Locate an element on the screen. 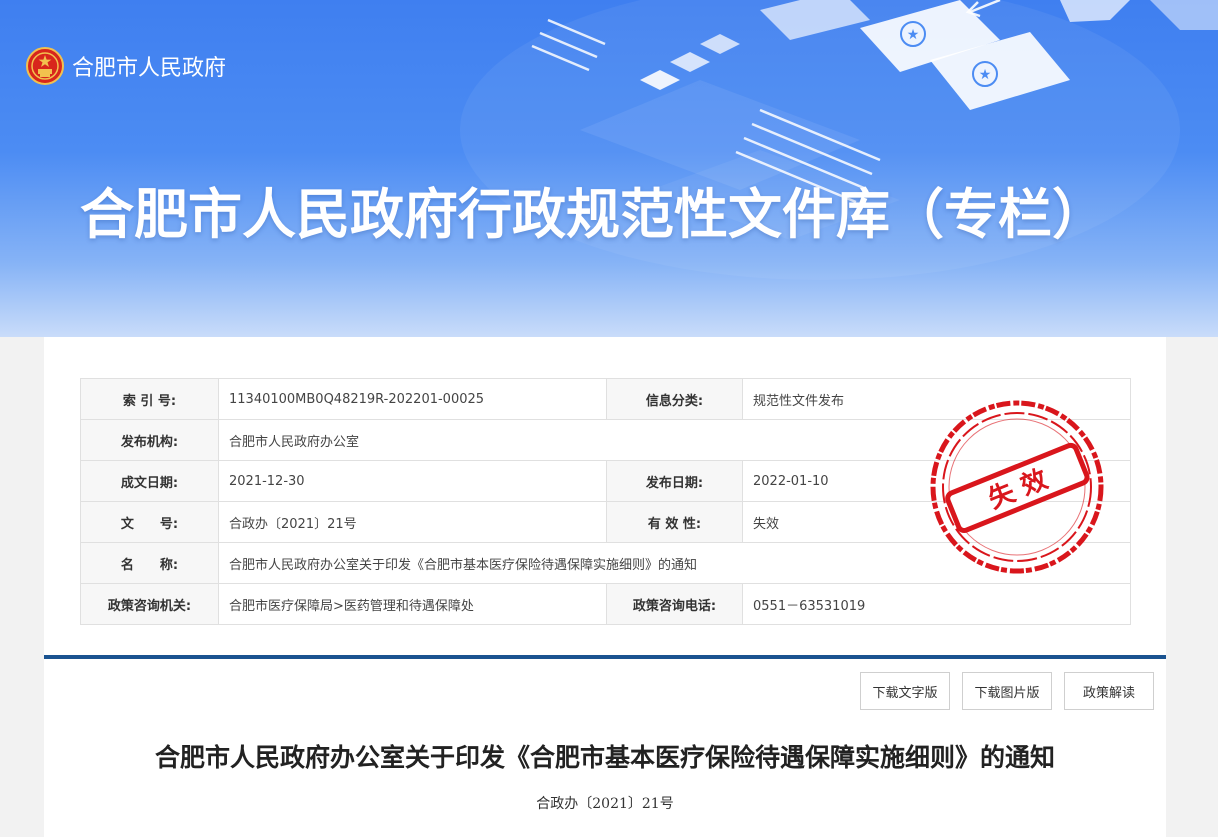  section-divider is located at coordinates (605, 657).